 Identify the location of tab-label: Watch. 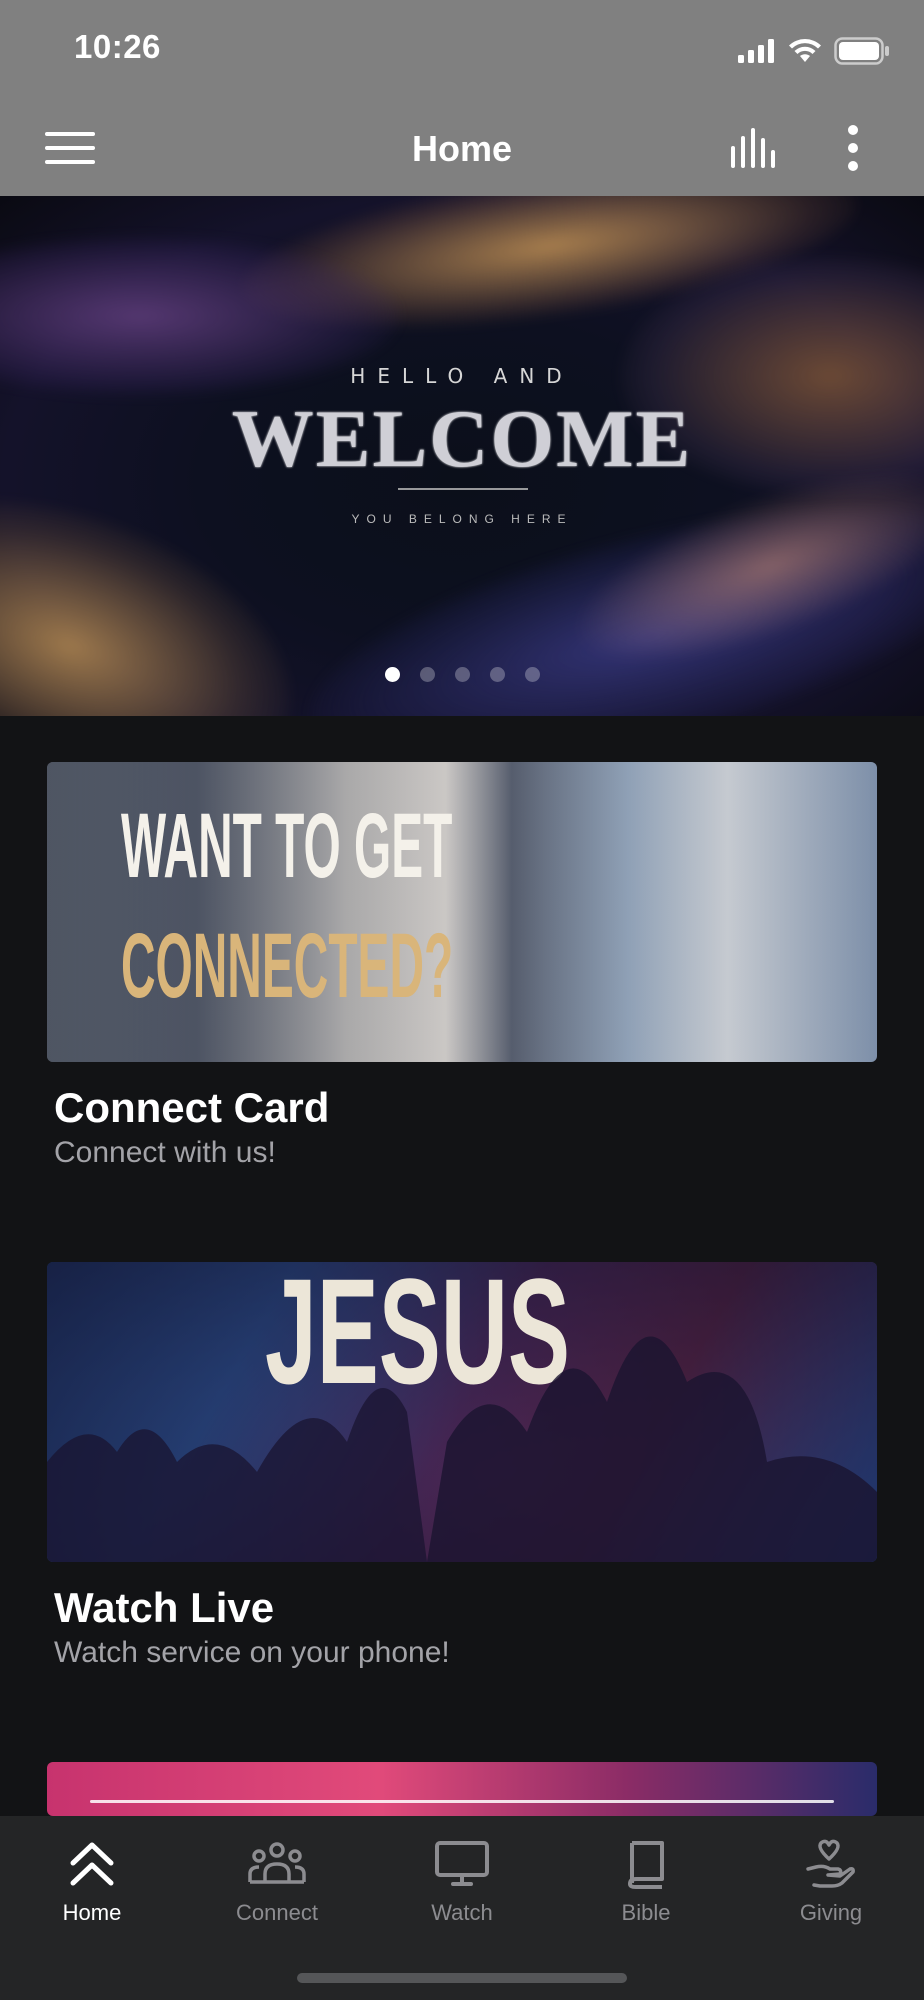
(462, 1912).